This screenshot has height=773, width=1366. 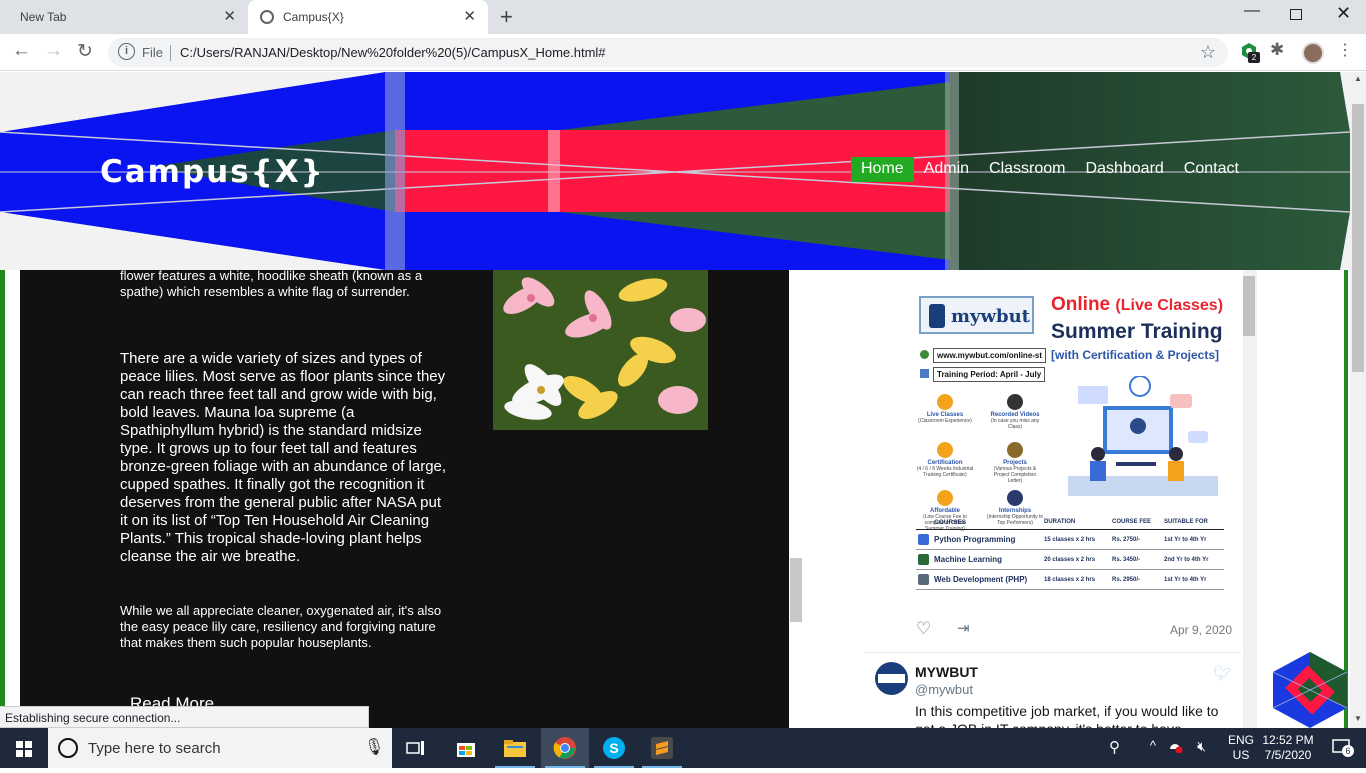 What do you see at coordinates (882, 169) in the screenshot?
I see `nav-home: Home` at bounding box center [882, 169].